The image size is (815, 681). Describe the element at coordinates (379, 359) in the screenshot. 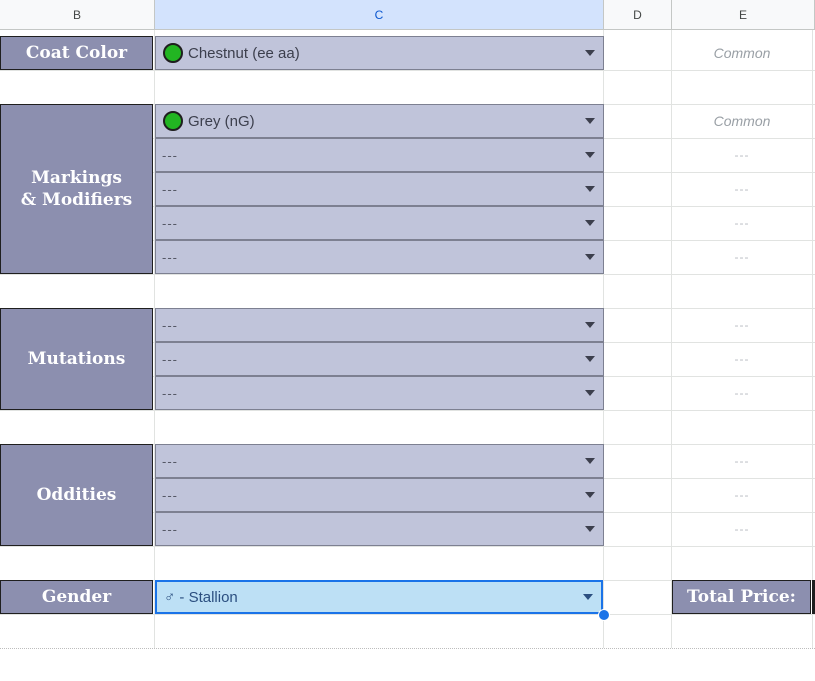

I see `mutations-dropdown-2: ---` at that location.